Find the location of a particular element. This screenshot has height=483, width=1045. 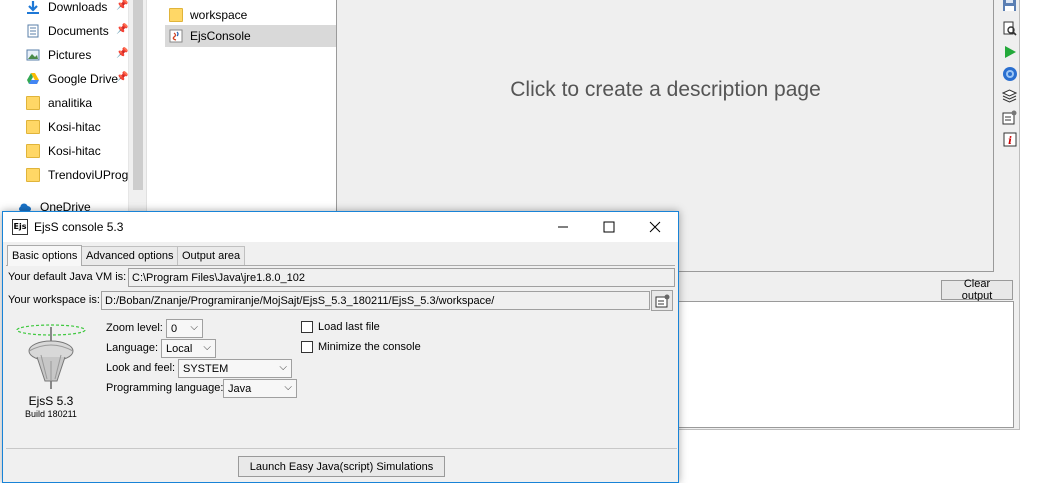

file-item-workspace: workspace is located at coordinates (251, 15).